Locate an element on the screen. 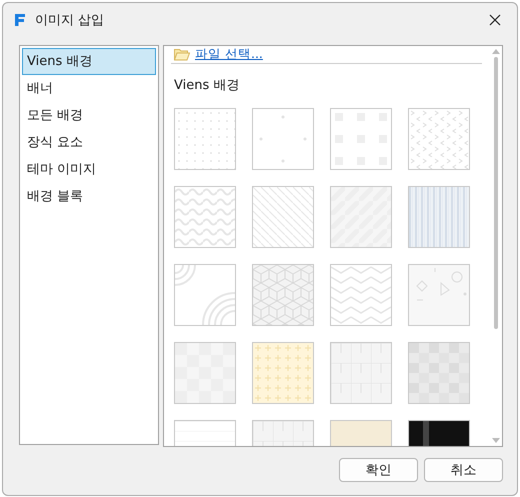 The image size is (520, 497). category-item: 모든 배경 is located at coordinates (89, 115).